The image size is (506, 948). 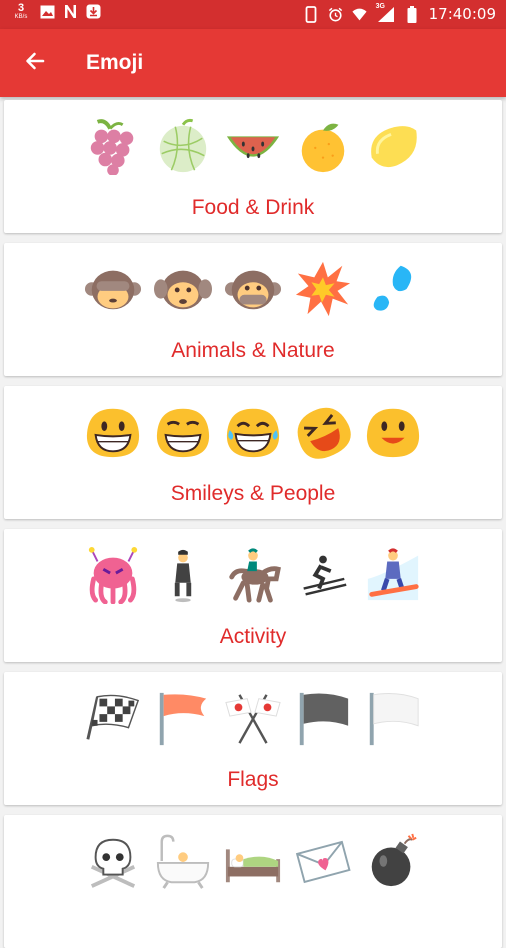 What do you see at coordinates (253, 350) in the screenshot?
I see `category-label: Animals & Nature` at bounding box center [253, 350].